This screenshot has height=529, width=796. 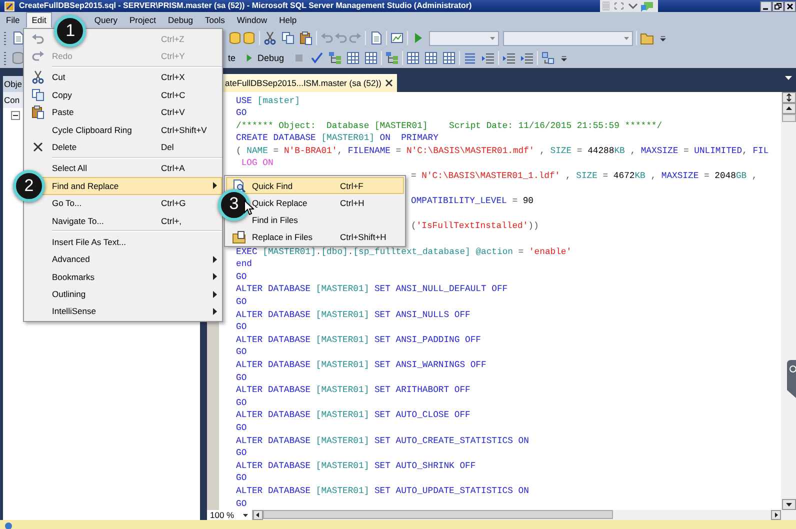 I want to click on panel-title: Obje, so click(x=13, y=84).